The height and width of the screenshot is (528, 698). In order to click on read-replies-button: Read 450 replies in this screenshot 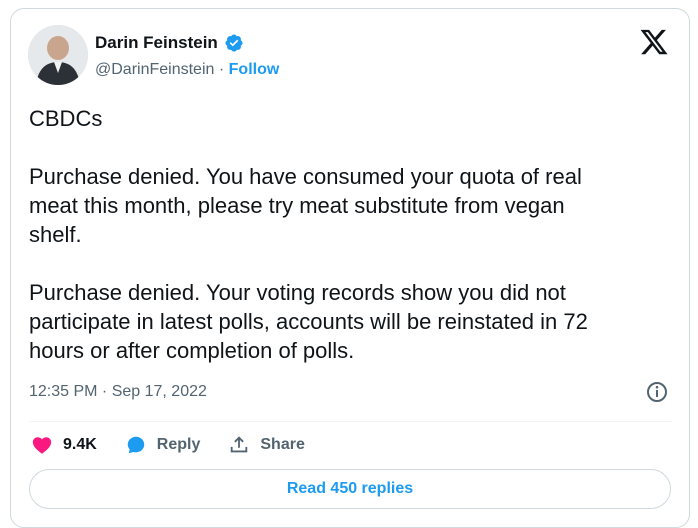, I will do `click(350, 489)`.